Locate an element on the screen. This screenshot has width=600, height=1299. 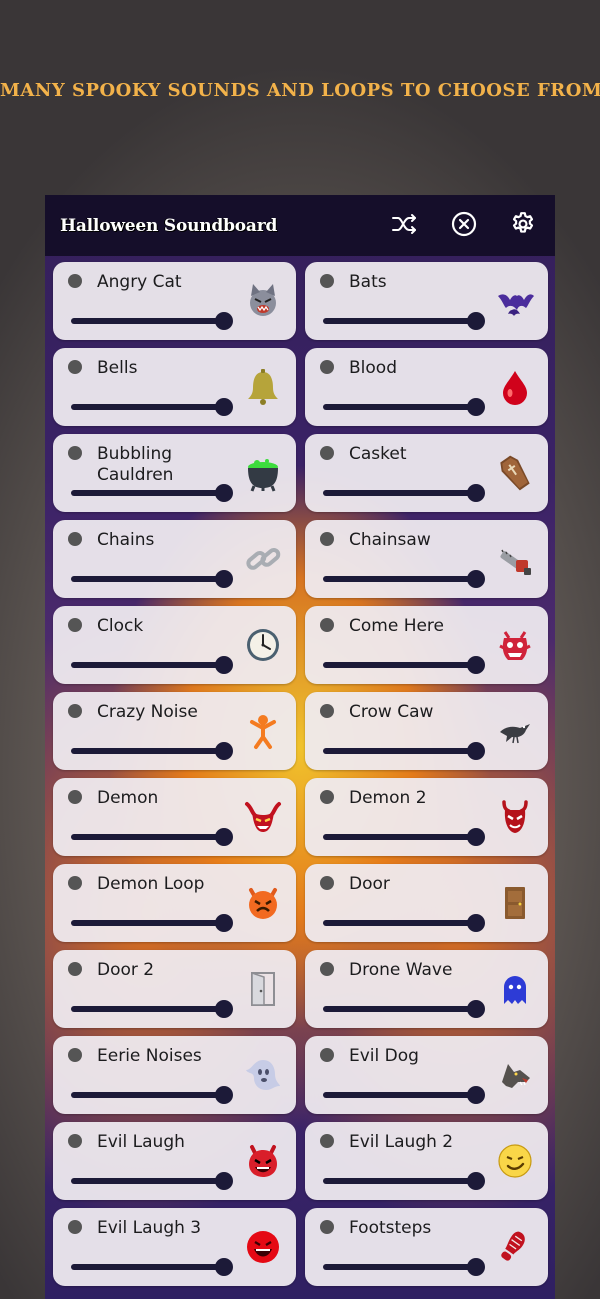
sound-tile: Bats is located at coordinates (426, 301).